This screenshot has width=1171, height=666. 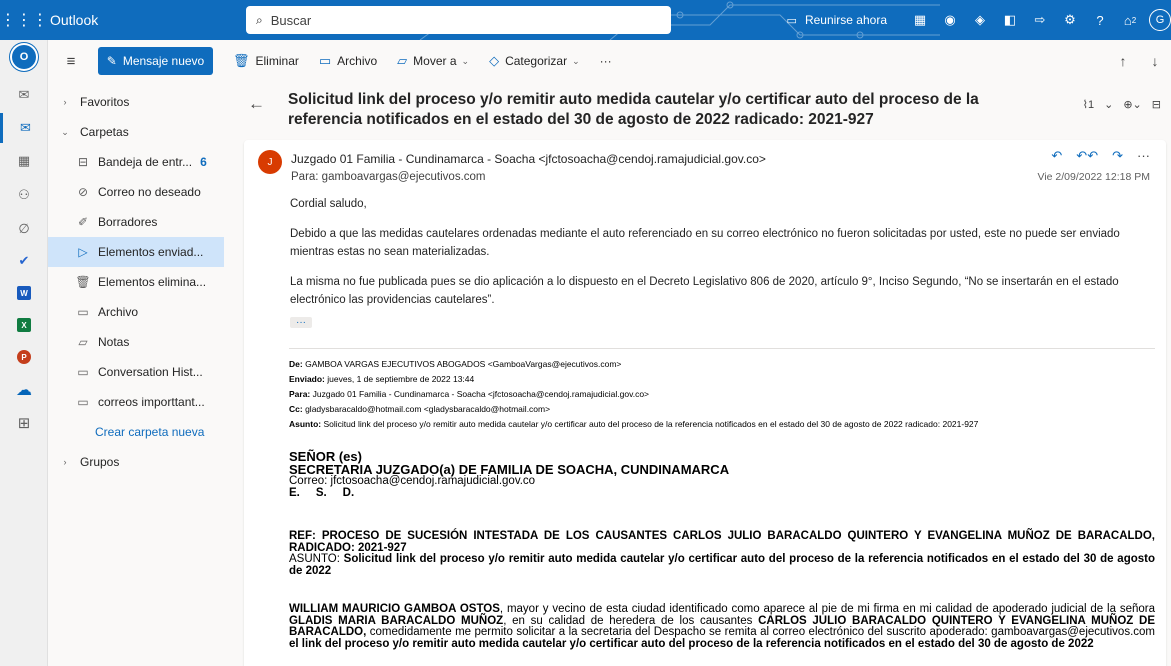 I want to click on help-icon: ?, so click(x=1100, y=20).